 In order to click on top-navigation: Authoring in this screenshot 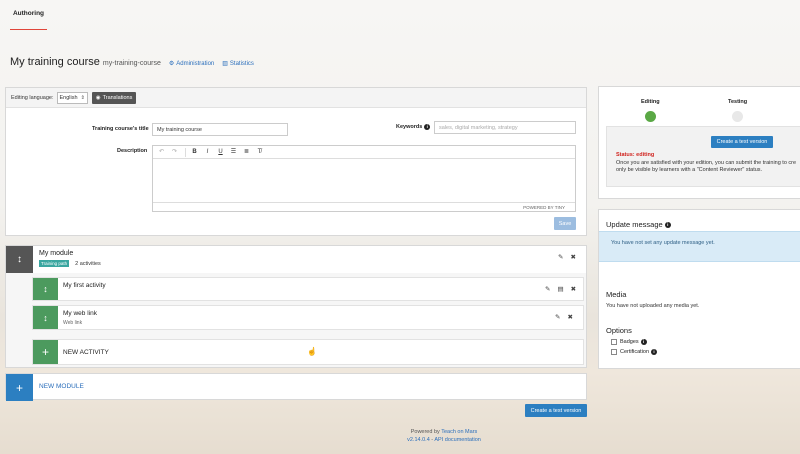, I will do `click(400, 15)`.